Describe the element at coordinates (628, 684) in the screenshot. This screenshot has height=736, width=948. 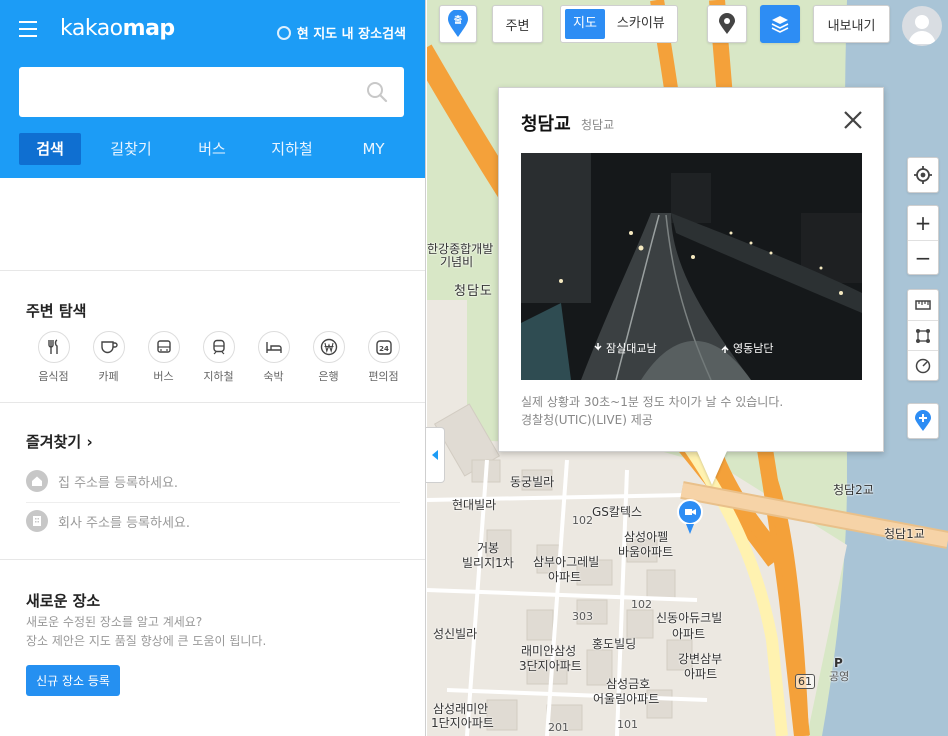
I see `map-label-samsungkumho1: 삼성금호` at that location.